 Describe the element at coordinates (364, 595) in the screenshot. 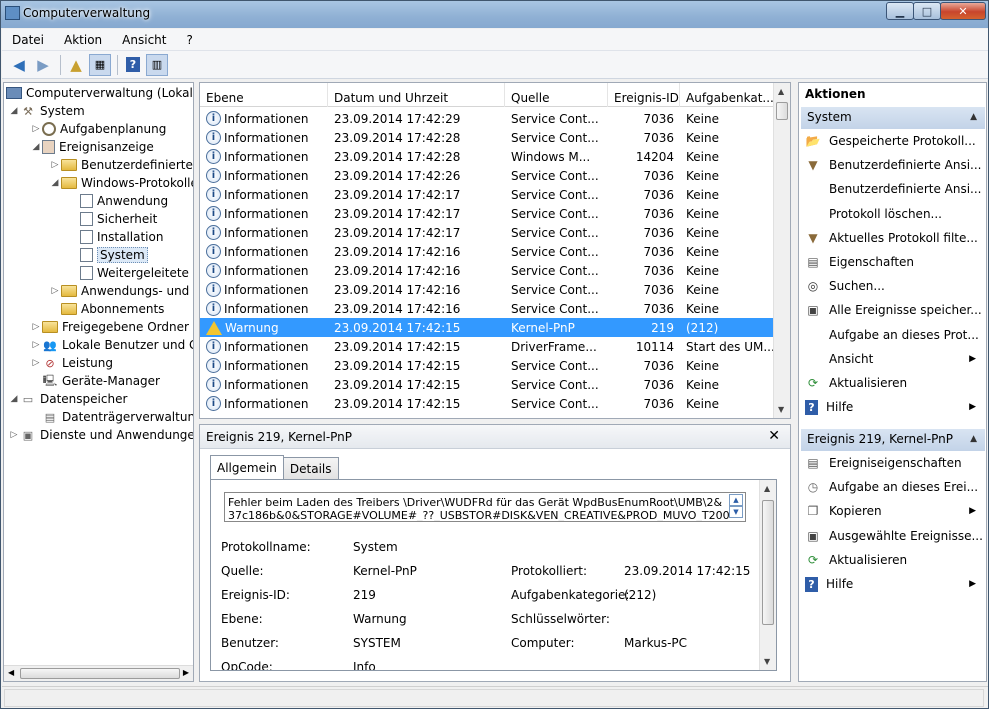

I see `field-value: 219` at that location.